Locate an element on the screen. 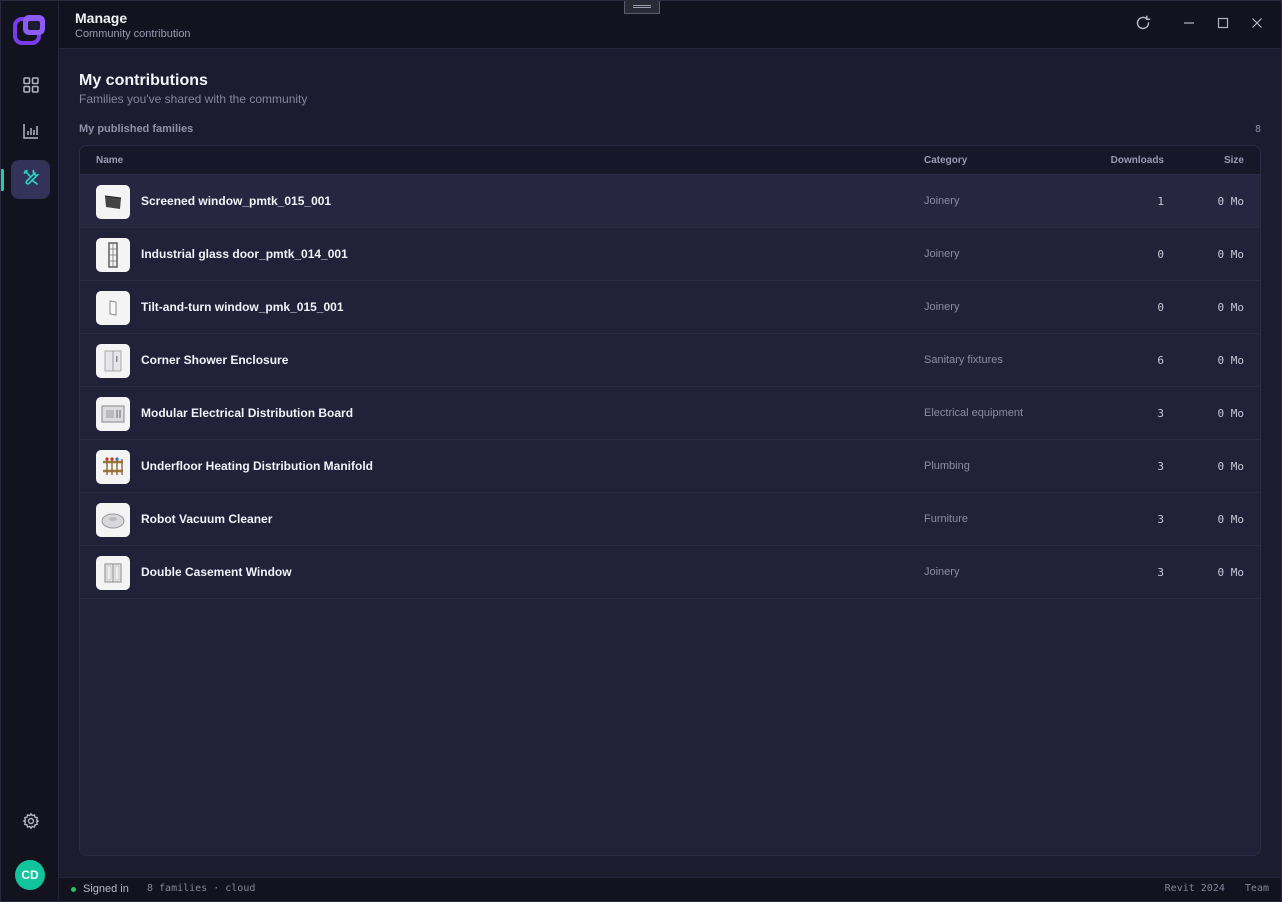  refresh-icon is located at coordinates (1143, 25).